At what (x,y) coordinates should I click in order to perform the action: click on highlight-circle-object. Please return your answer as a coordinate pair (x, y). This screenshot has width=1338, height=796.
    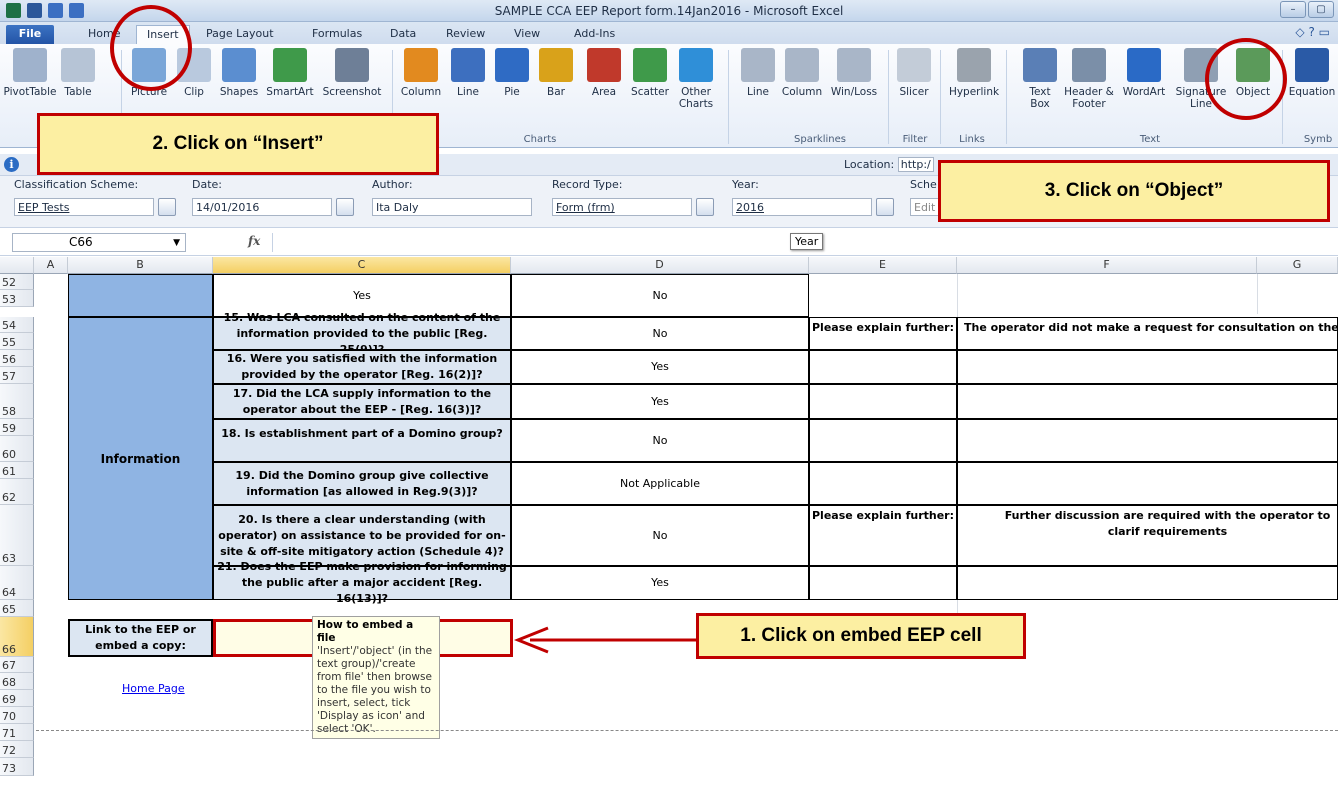
    Looking at the image, I should click on (1246, 79).